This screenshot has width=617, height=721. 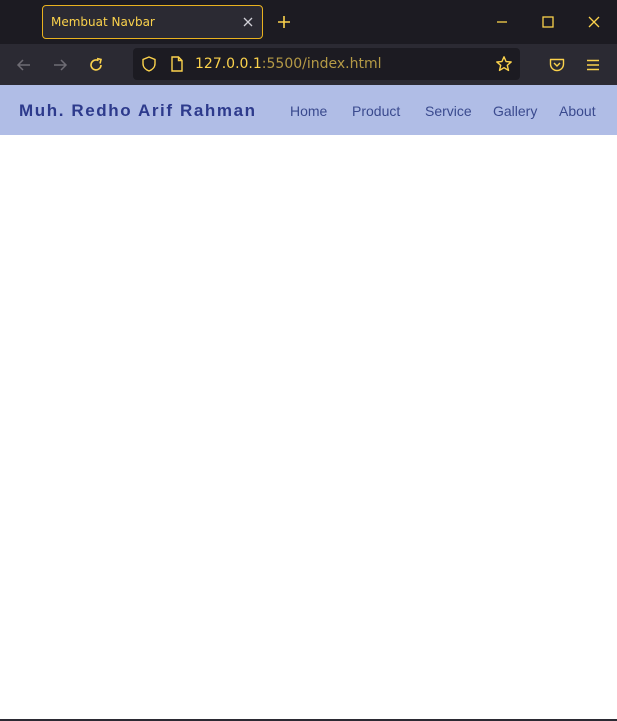 I want to click on new-tab-icon, so click(x=284, y=22).